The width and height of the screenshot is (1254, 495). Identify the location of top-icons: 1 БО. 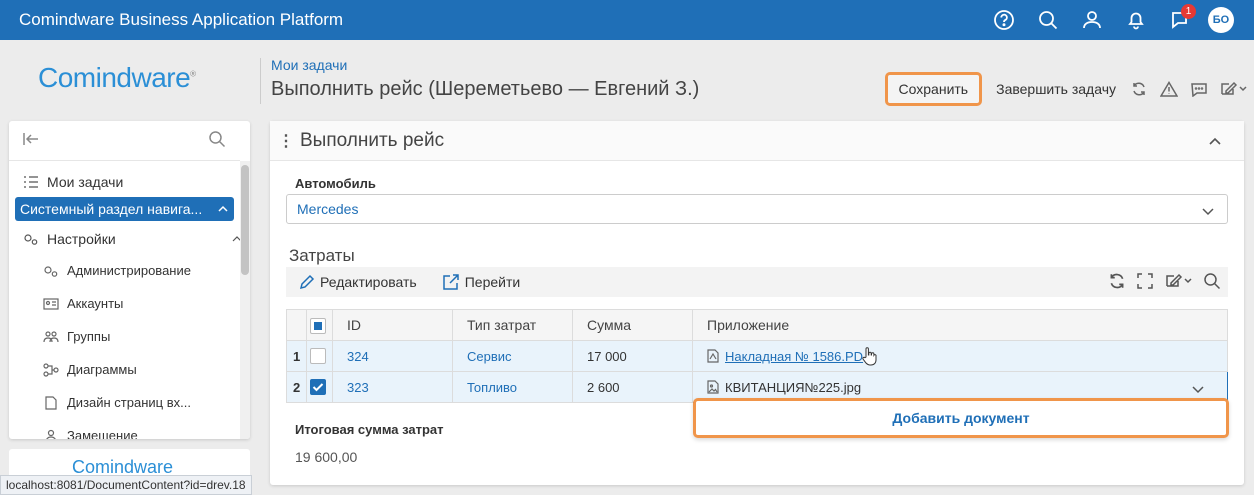
(1108, 20).